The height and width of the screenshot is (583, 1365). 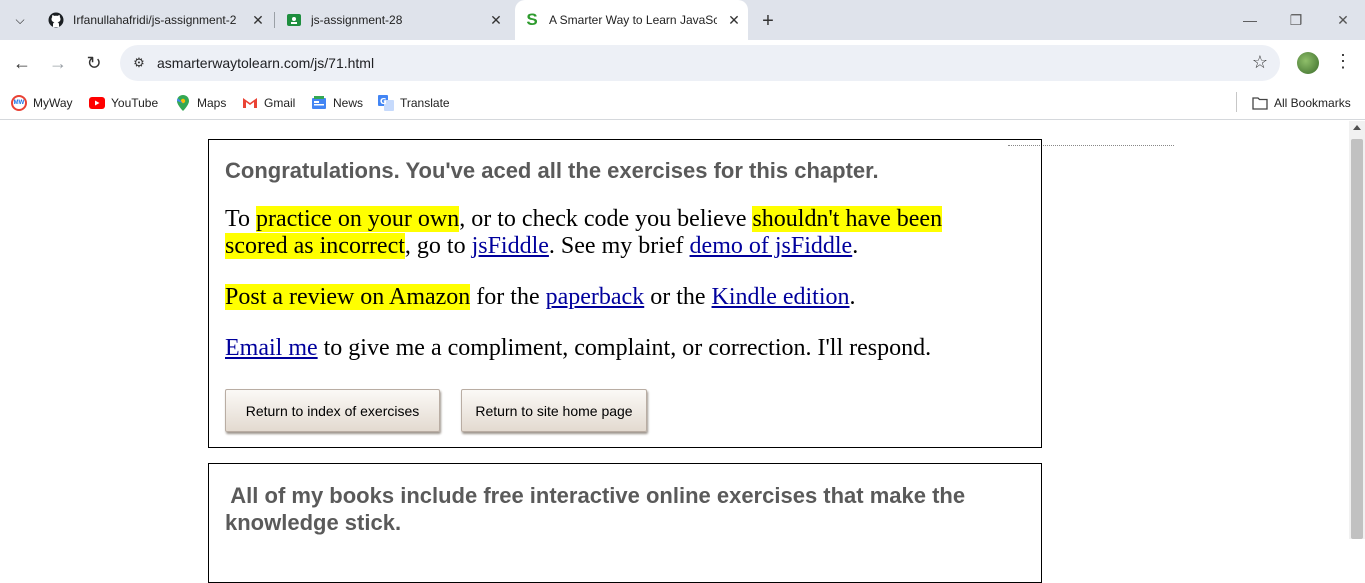 What do you see at coordinates (781, 297) in the screenshot?
I see `kindle-link: Kindle edition` at bounding box center [781, 297].